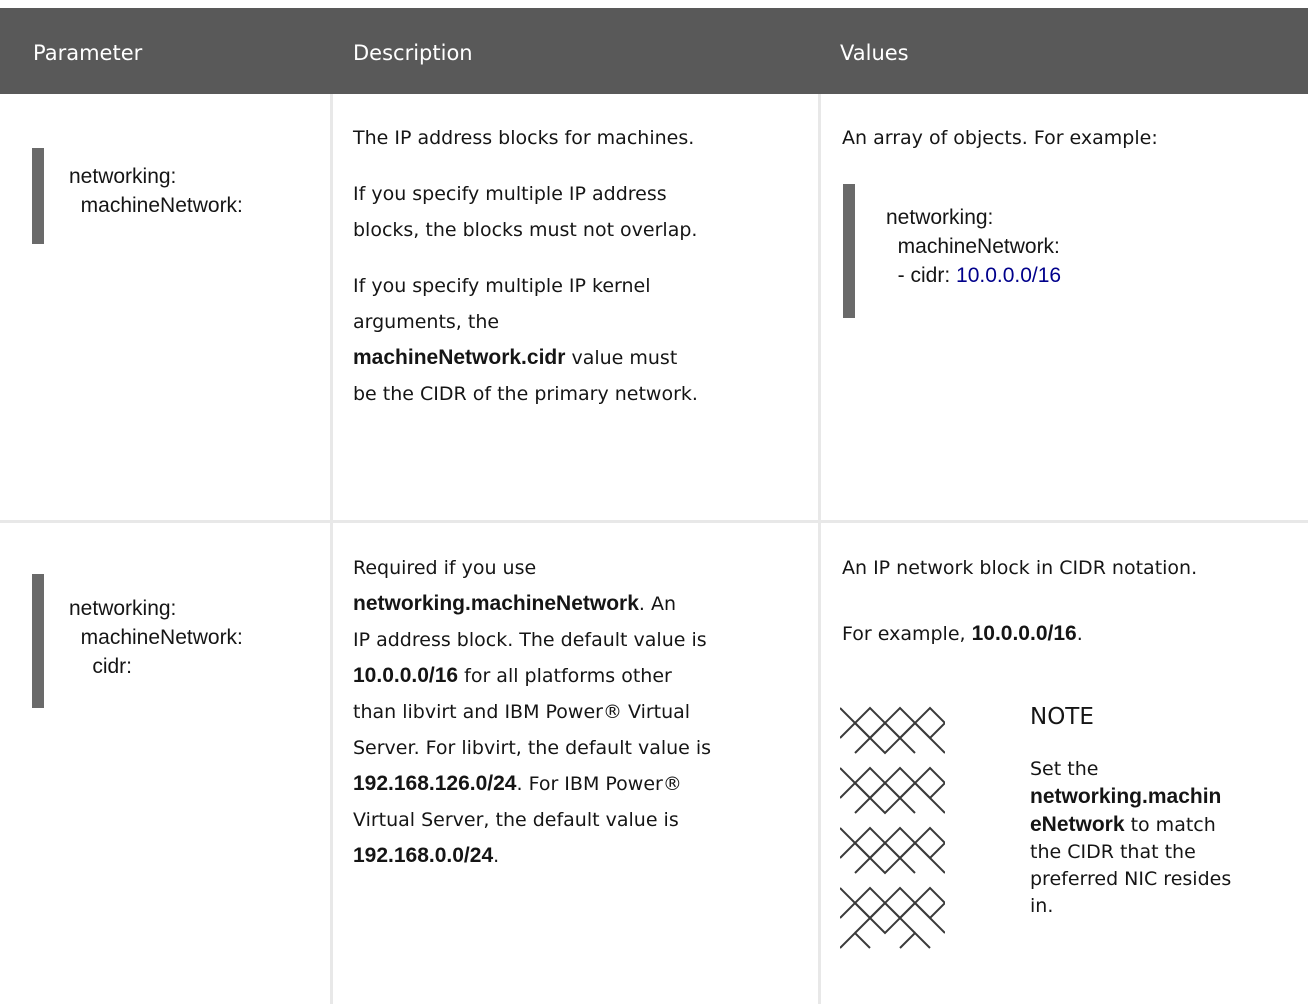 Image resolution: width=1308 pixels, height=1004 pixels. Describe the element at coordinates (1077, 824) in the screenshot. I see `bold-term: eNetwork` at that location.